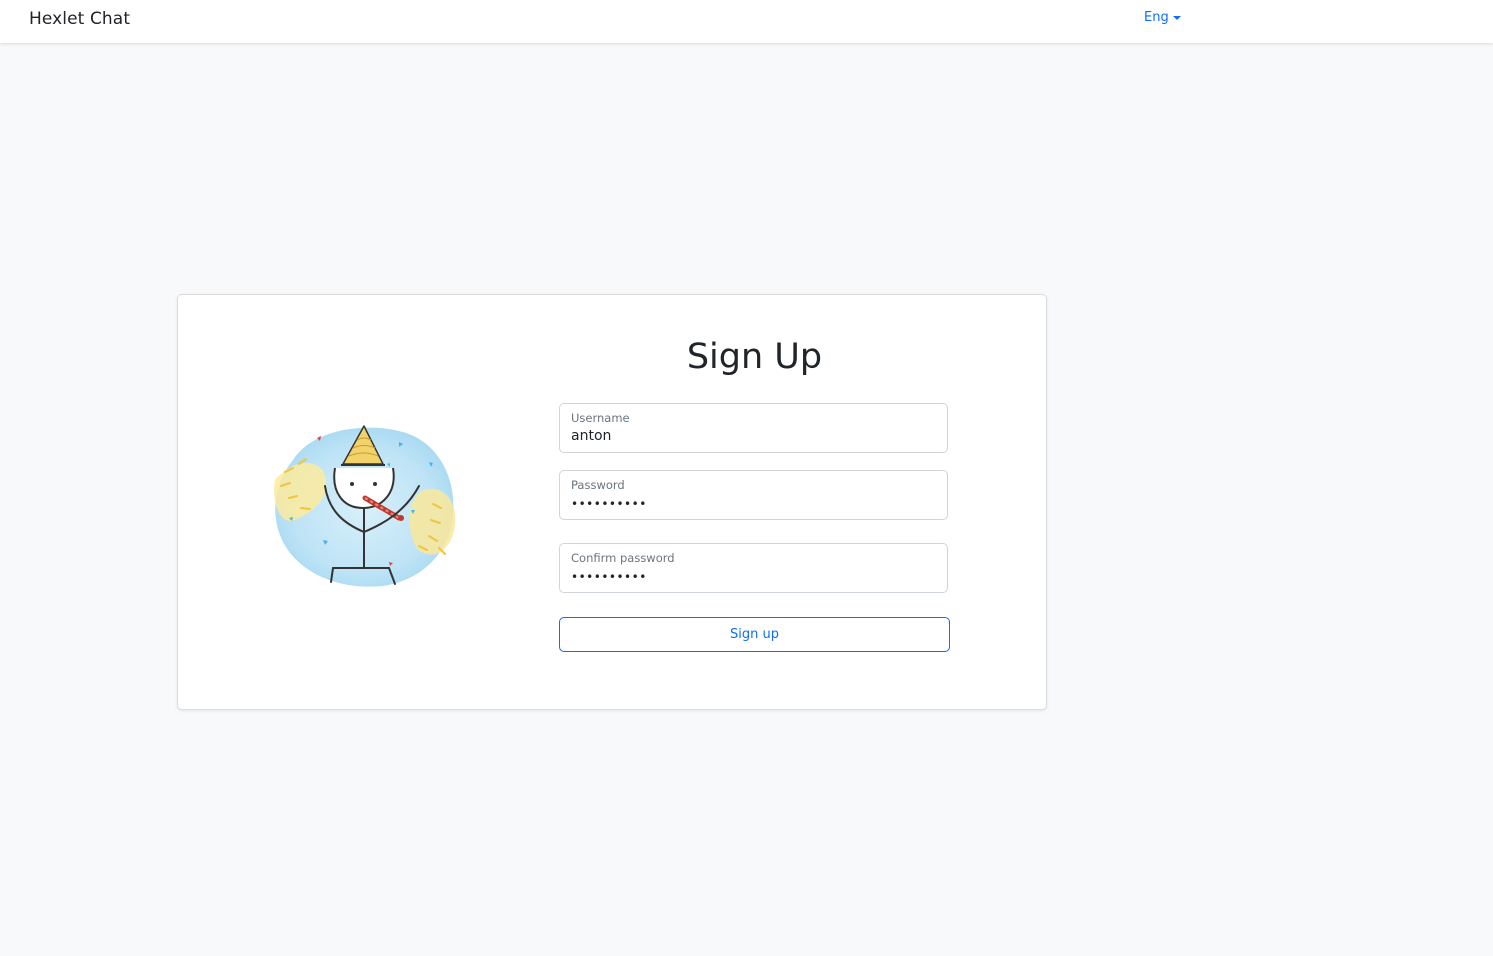 The height and width of the screenshot is (956, 1493). I want to click on confirm-password-field: Confirm password, so click(753, 568).